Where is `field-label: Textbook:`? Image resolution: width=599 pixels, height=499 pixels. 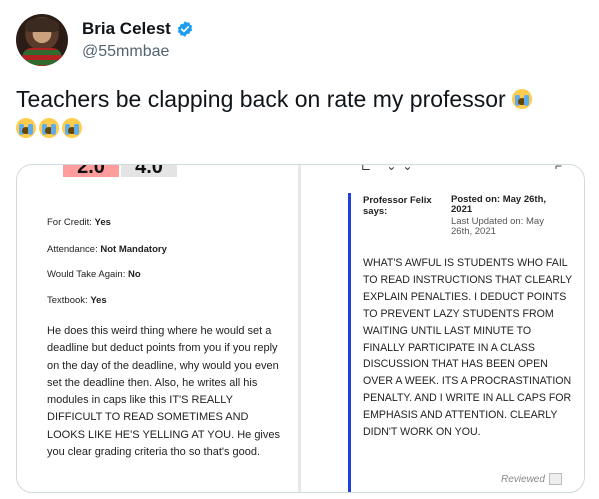 field-label: Textbook: is located at coordinates (69, 300).